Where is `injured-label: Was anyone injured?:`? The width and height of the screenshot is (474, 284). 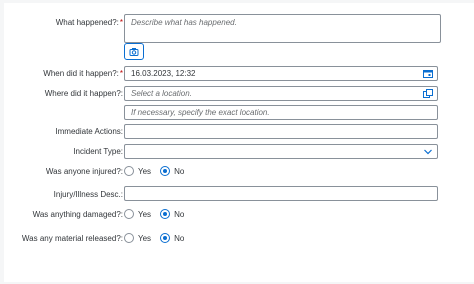
injured-label: Was anyone injured?: is located at coordinates (84, 171).